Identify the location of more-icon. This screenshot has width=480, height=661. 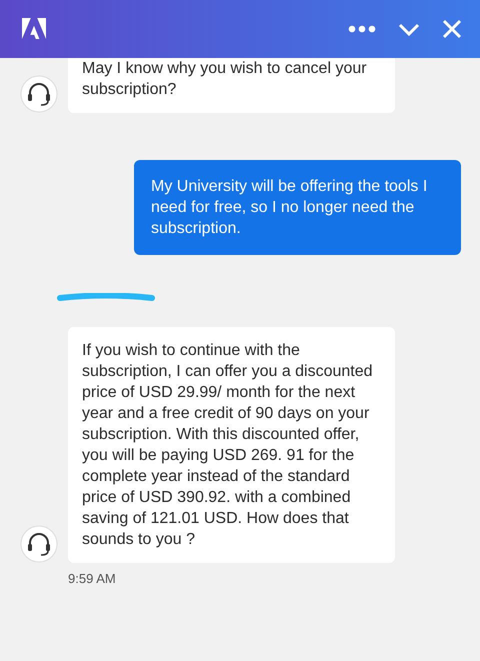
(362, 29).